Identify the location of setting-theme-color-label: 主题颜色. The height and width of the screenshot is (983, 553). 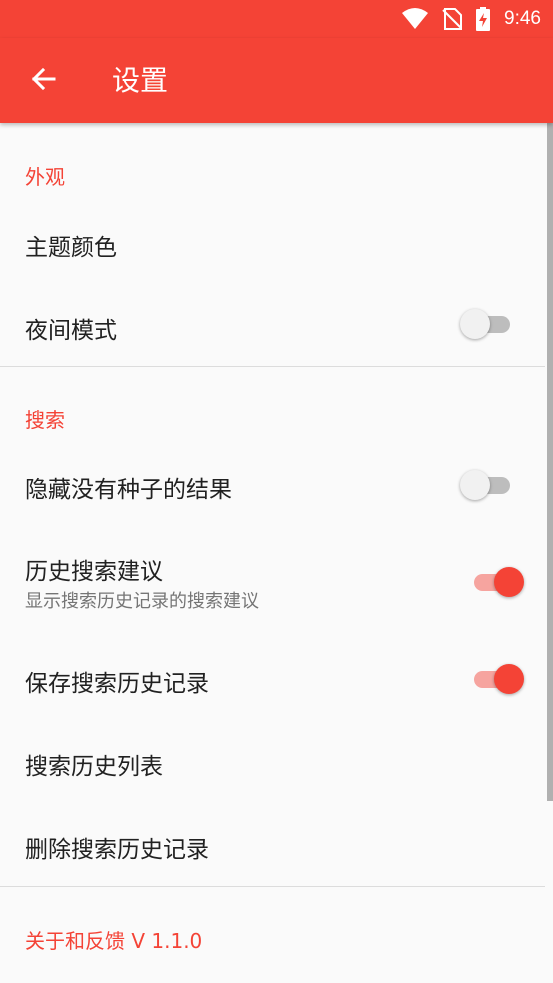
(71, 248).